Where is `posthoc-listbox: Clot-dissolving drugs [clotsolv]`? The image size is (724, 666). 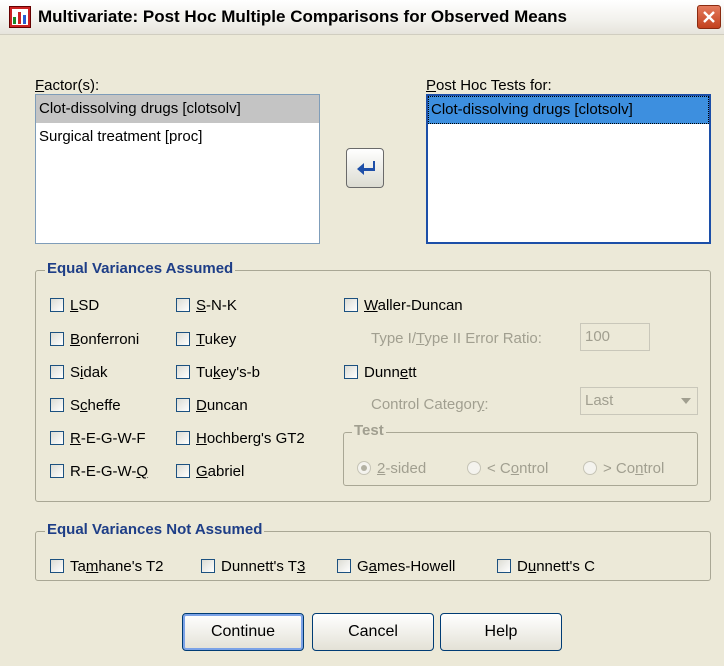 posthoc-listbox: Clot-dissolving drugs [clotsolv] is located at coordinates (568, 169).